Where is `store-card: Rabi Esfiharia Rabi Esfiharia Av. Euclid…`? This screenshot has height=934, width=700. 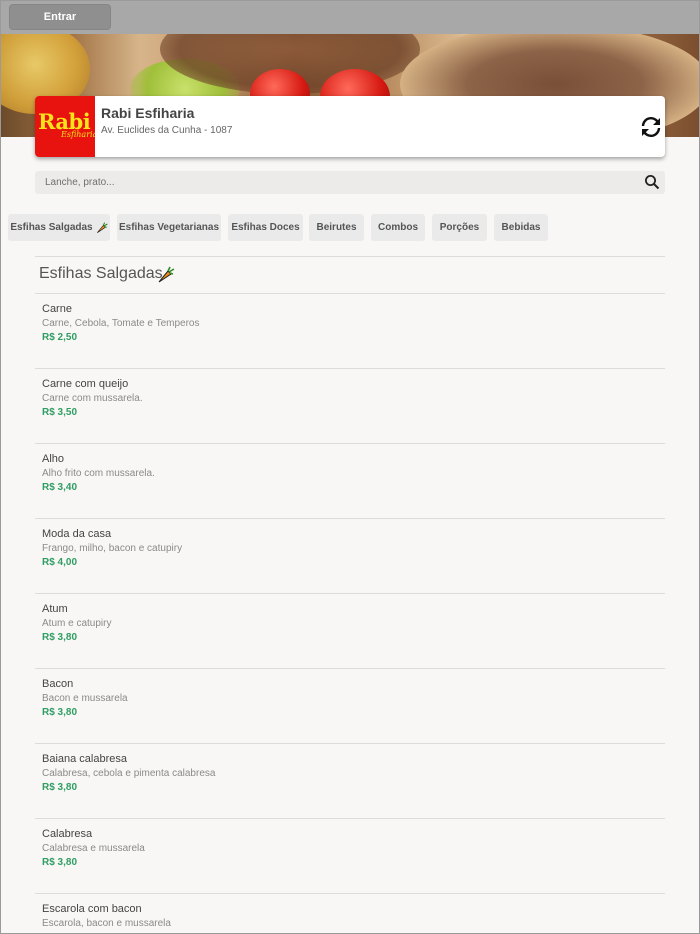 store-card: Rabi Esfiharia Rabi Esfiharia Av. Euclid… is located at coordinates (350, 126).